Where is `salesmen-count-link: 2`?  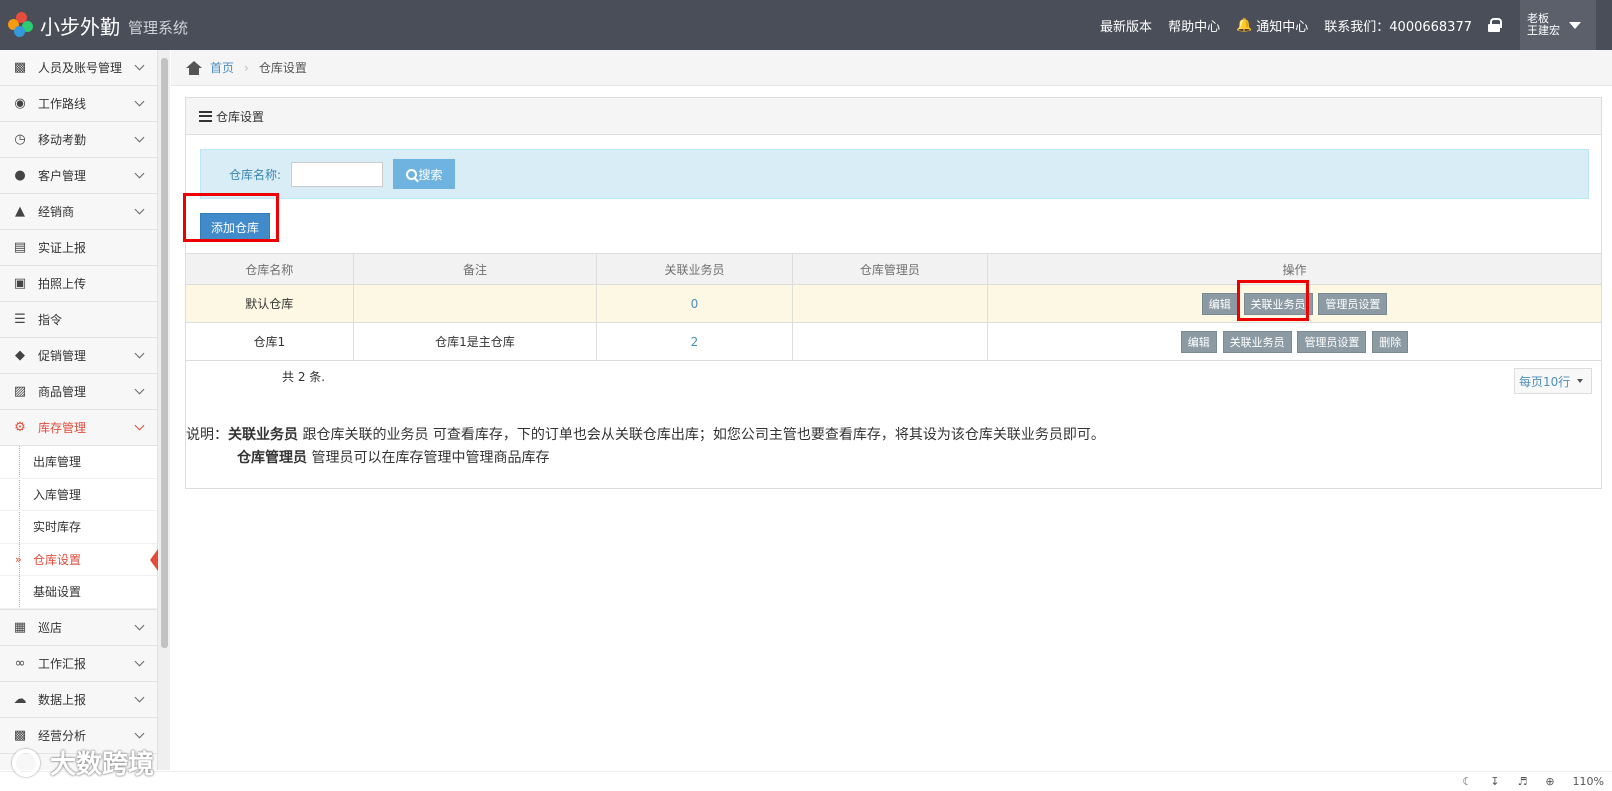 salesmen-count-link: 2 is located at coordinates (695, 342).